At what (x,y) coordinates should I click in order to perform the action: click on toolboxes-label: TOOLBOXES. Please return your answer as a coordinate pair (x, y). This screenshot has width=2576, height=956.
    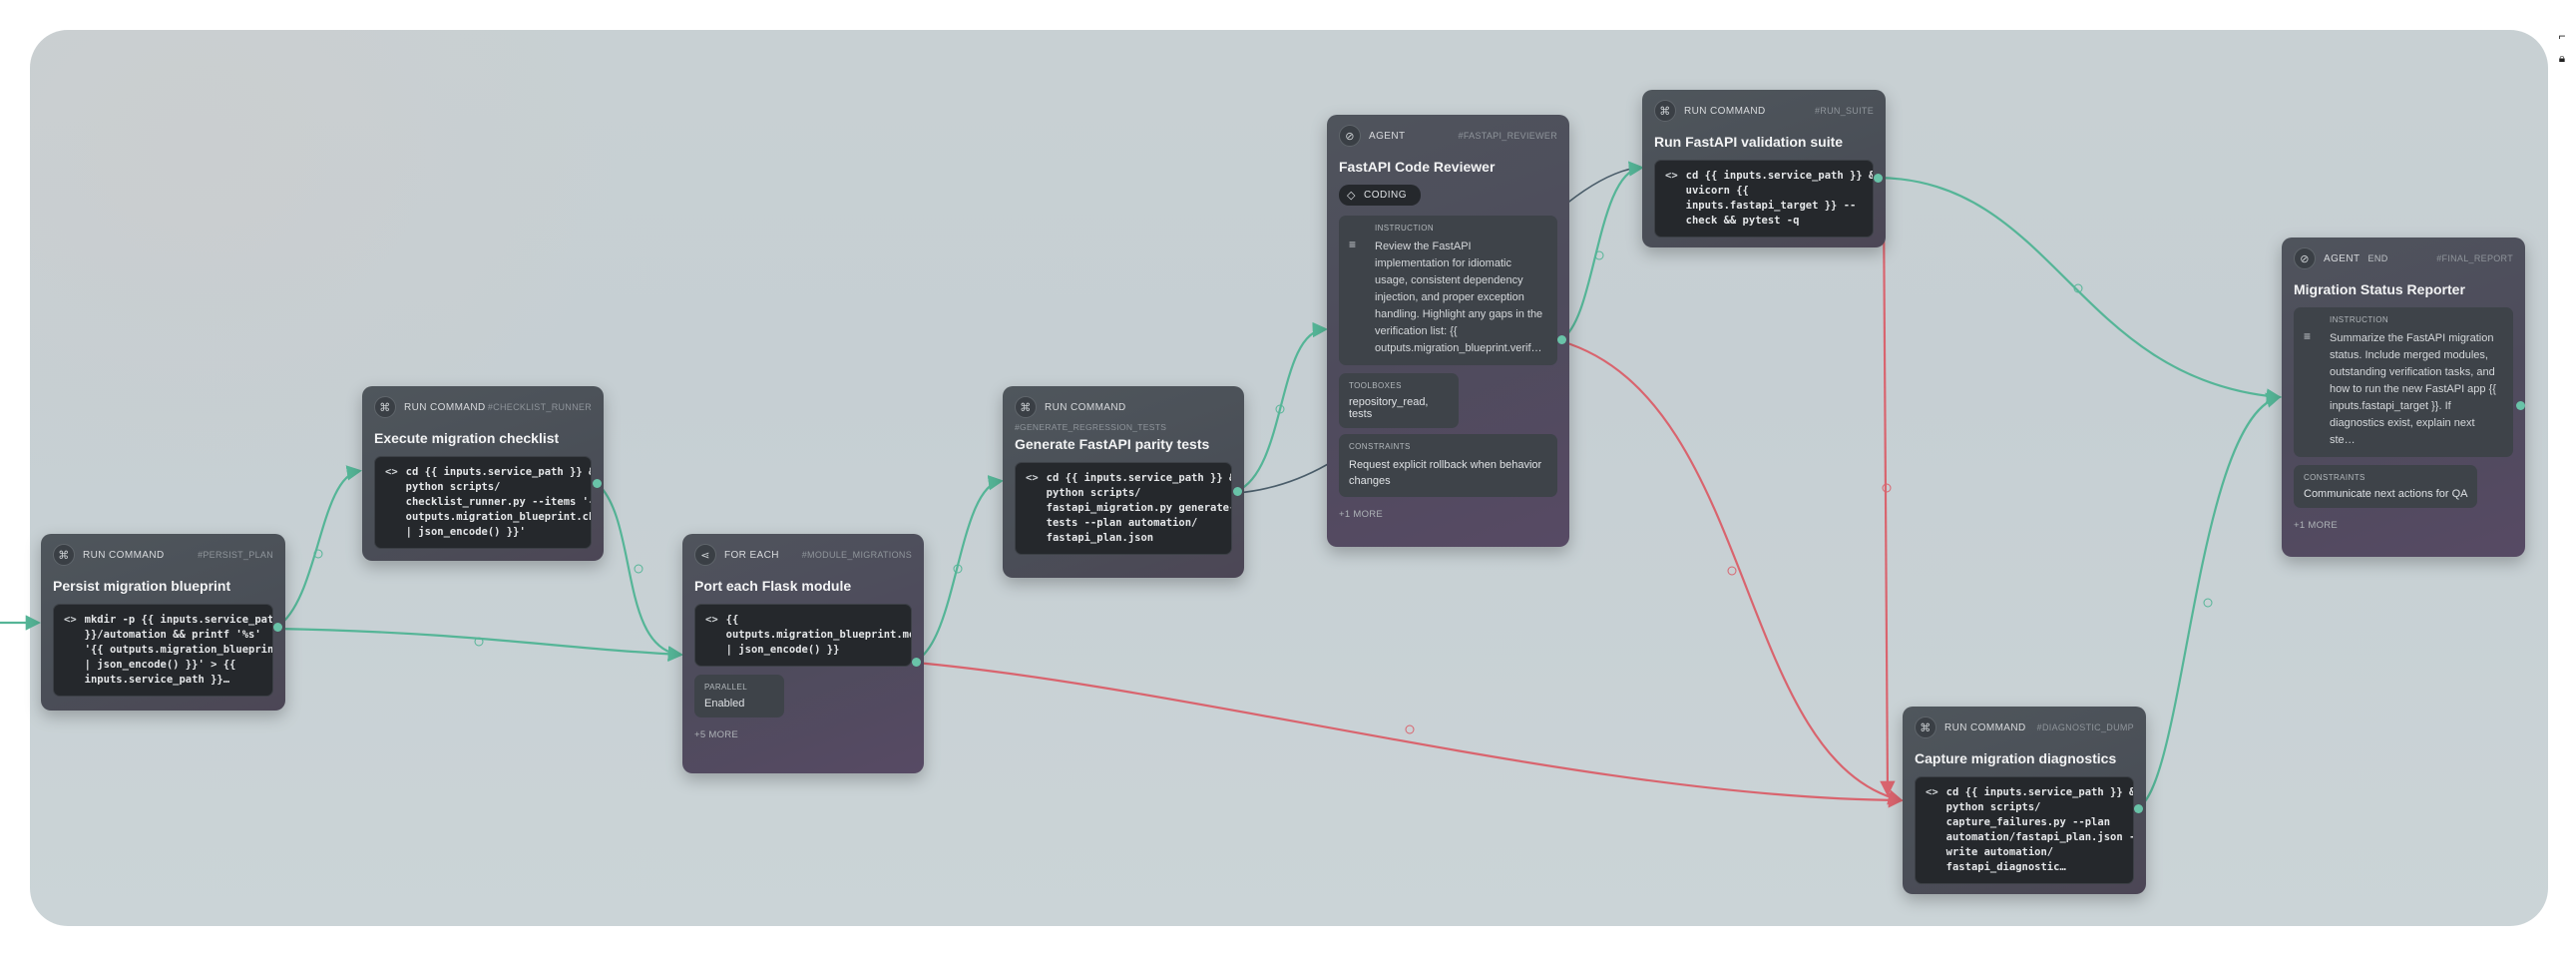
    Looking at the image, I should click on (1375, 385).